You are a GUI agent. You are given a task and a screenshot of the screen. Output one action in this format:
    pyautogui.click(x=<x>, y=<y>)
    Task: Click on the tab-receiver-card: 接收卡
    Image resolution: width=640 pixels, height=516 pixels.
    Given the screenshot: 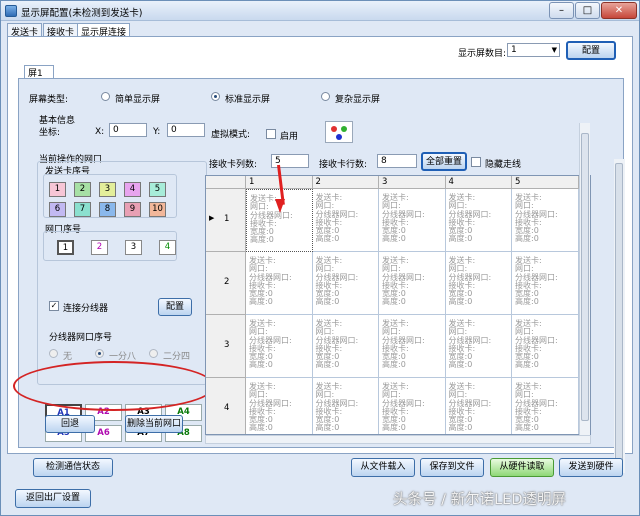 What is the action you would take?
    pyautogui.click(x=61, y=30)
    